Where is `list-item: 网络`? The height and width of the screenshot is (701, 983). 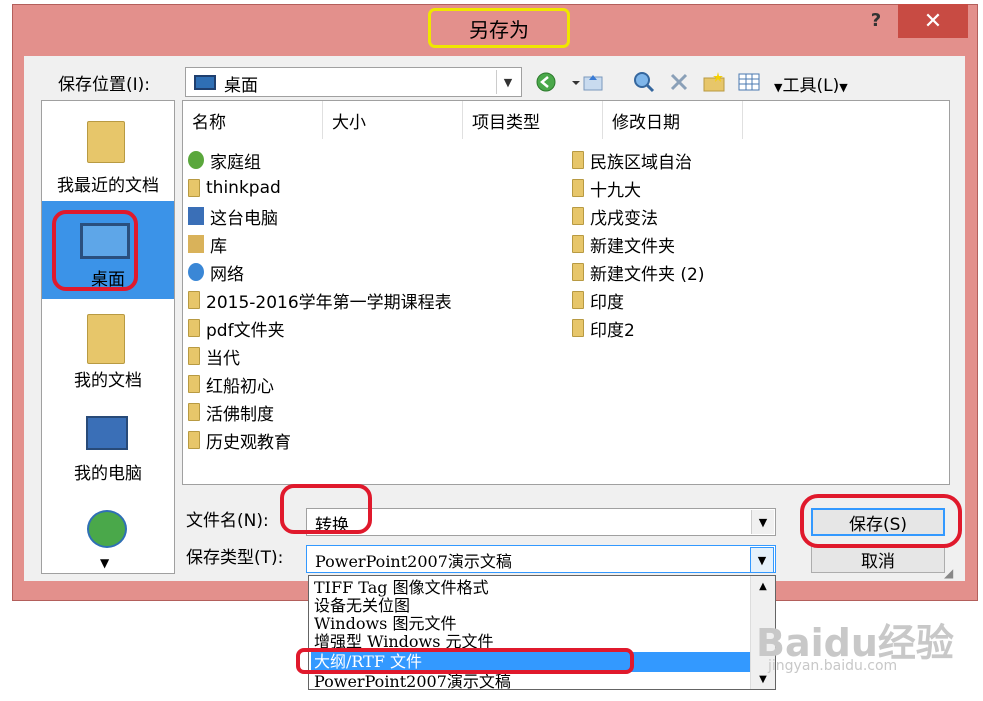
list-item: 网络 is located at coordinates (216, 272).